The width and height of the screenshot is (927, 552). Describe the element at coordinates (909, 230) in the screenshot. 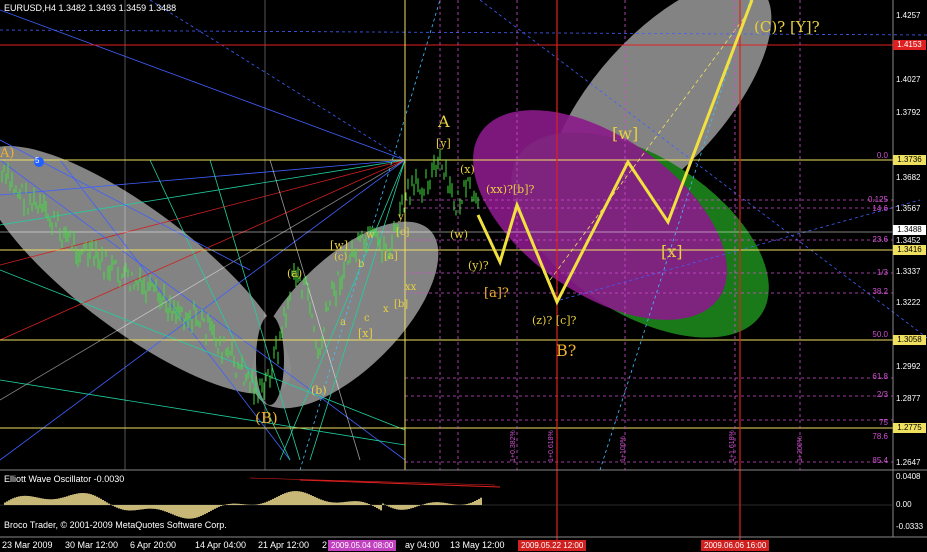

I see `price-box-current: 1.3488` at that location.